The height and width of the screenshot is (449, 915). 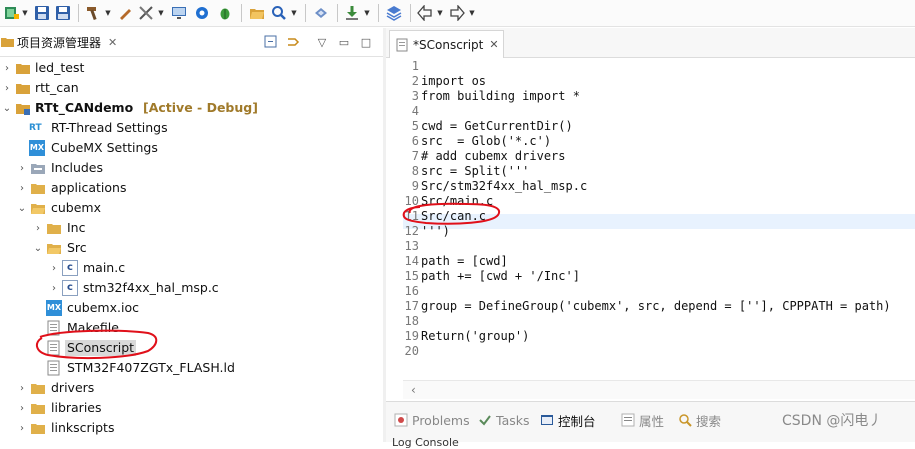 I want to click on package-icon, so click(x=321, y=13).